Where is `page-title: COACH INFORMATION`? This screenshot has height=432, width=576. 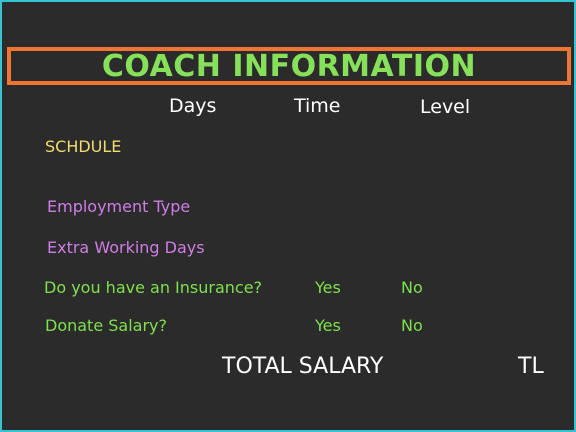
page-title: COACH INFORMATION is located at coordinates (289, 66).